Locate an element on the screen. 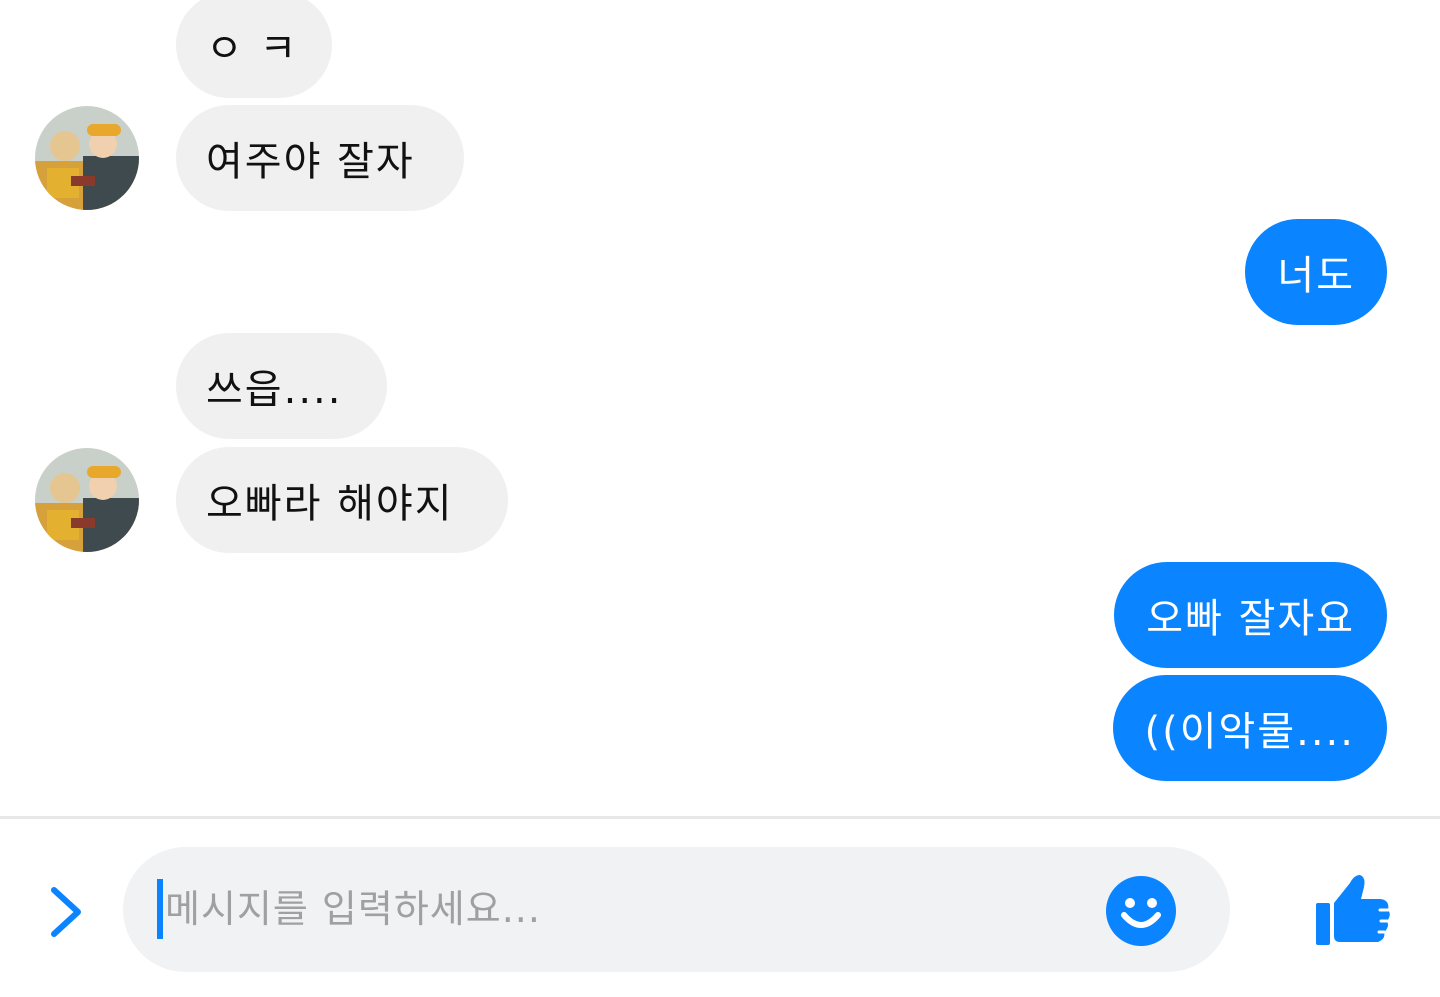 The image size is (1440, 997). message-bubble-outgoing: 오빠 잘자요 is located at coordinates (1250, 615).